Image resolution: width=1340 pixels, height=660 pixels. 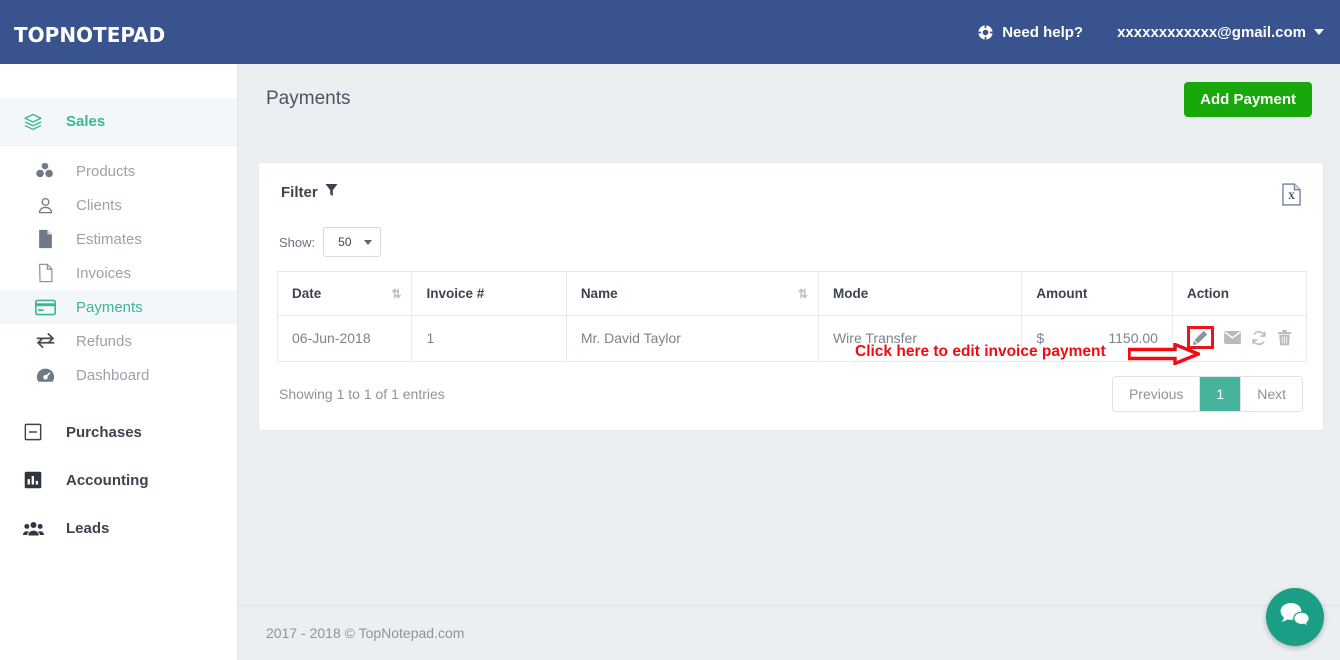 What do you see at coordinates (344, 338) in the screenshot?
I see `cell-date: 06-Jun-2018` at bounding box center [344, 338].